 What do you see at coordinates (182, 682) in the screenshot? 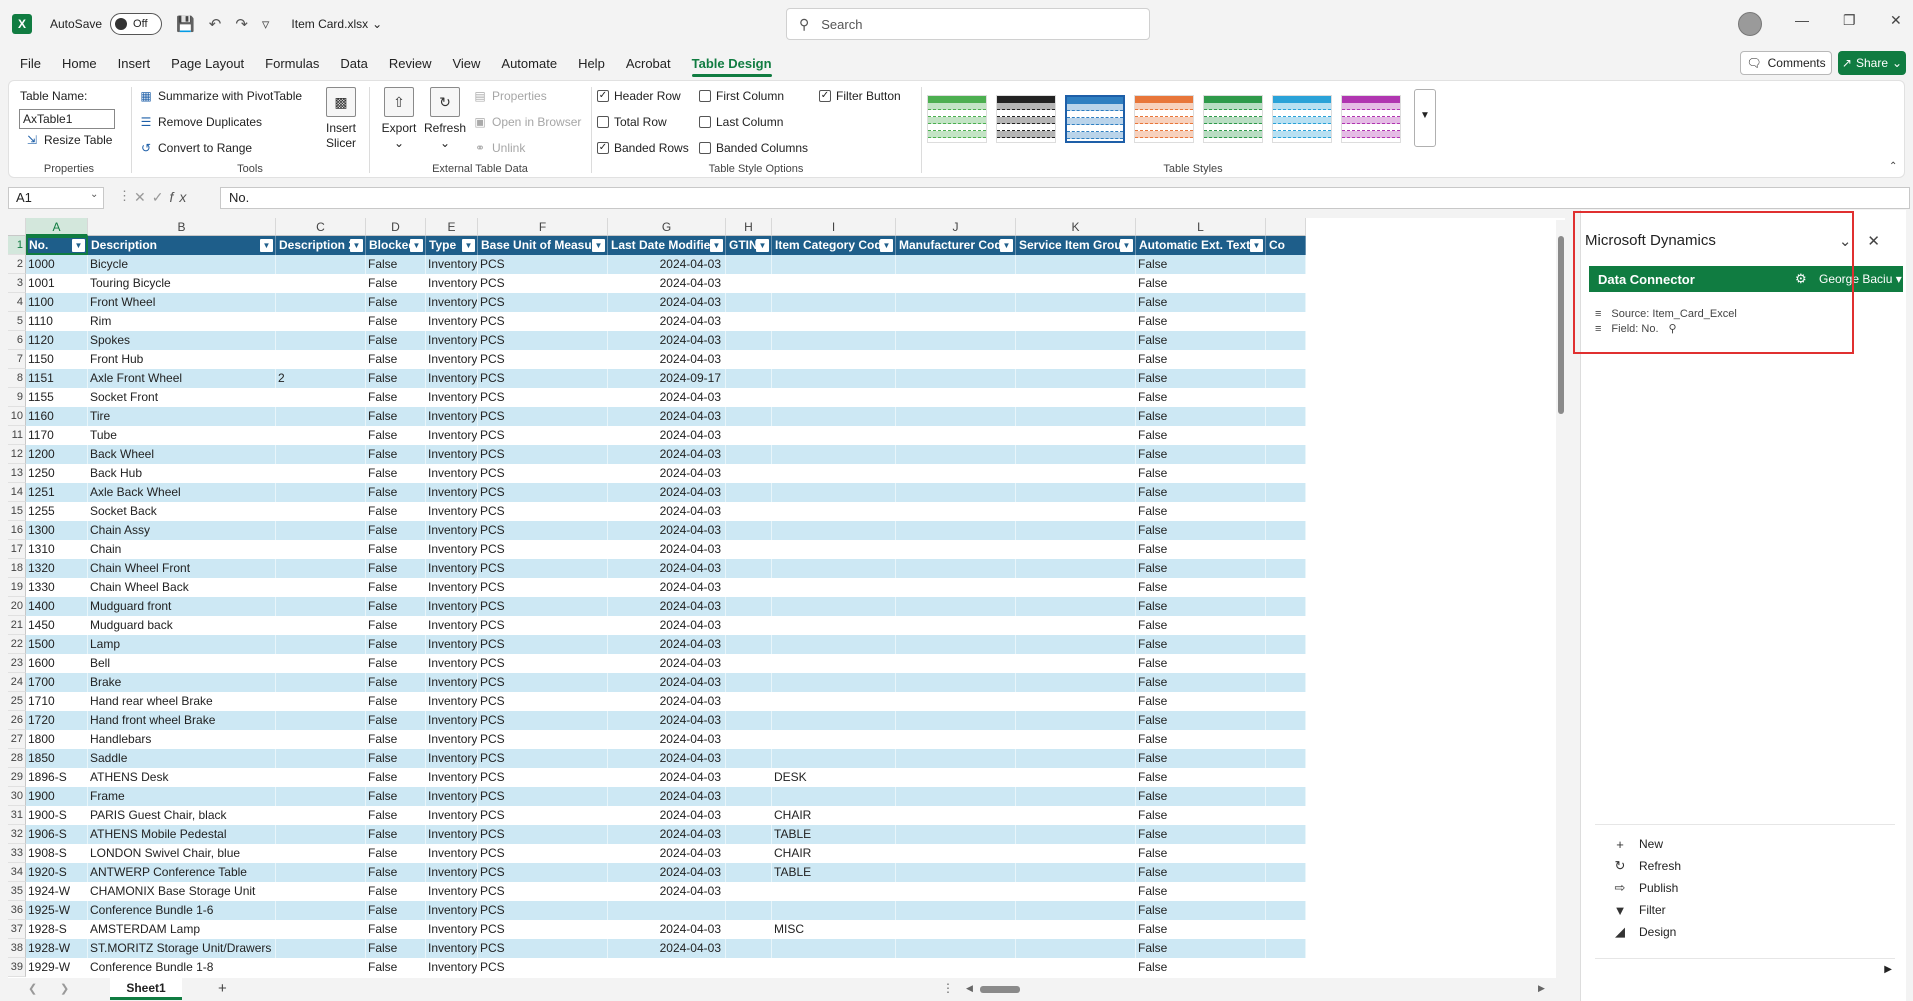
I see `table-cell: Brake` at bounding box center [182, 682].